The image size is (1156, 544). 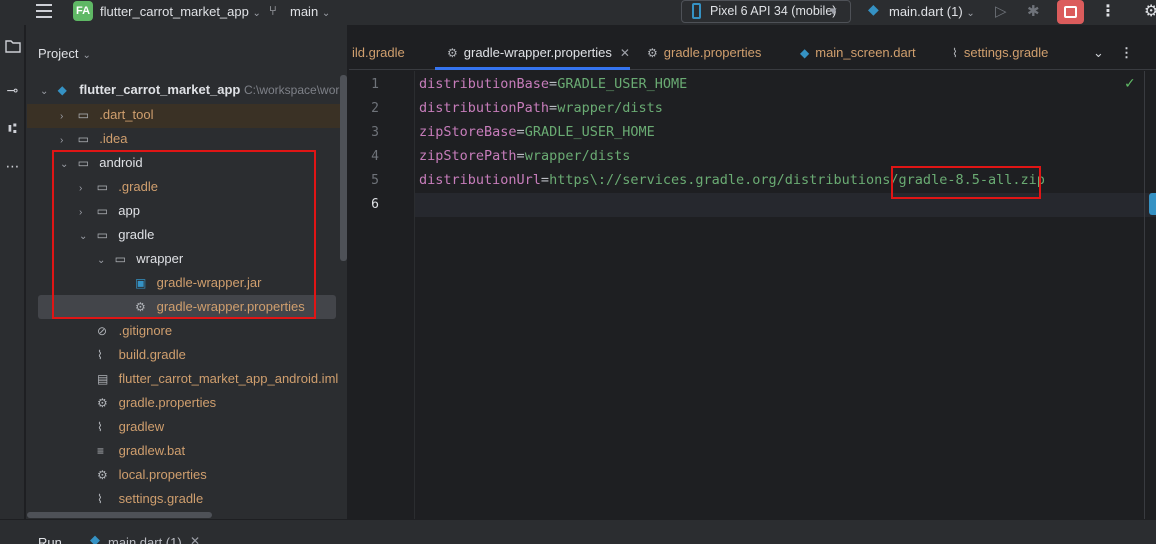 What do you see at coordinates (162, 474) in the screenshot?
I see `tree-item-label: local.properties` at bounding box center [162, 474].